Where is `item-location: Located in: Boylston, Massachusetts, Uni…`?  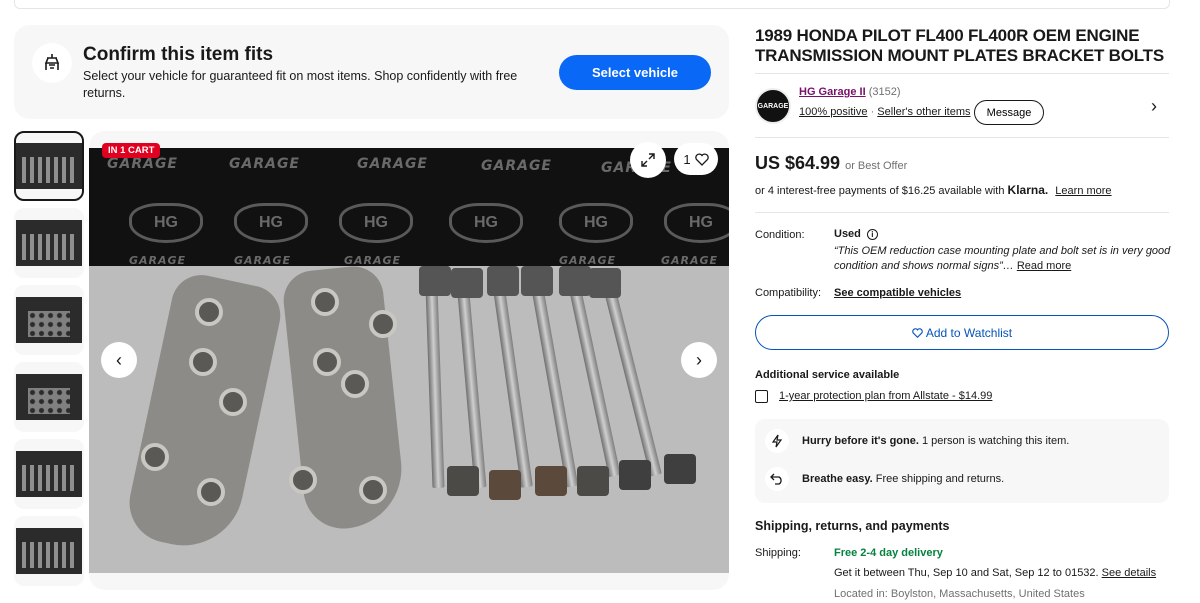
item-location: Located in: Boylston, Massachusetts, Uni… is located at coordinates (959, 594).